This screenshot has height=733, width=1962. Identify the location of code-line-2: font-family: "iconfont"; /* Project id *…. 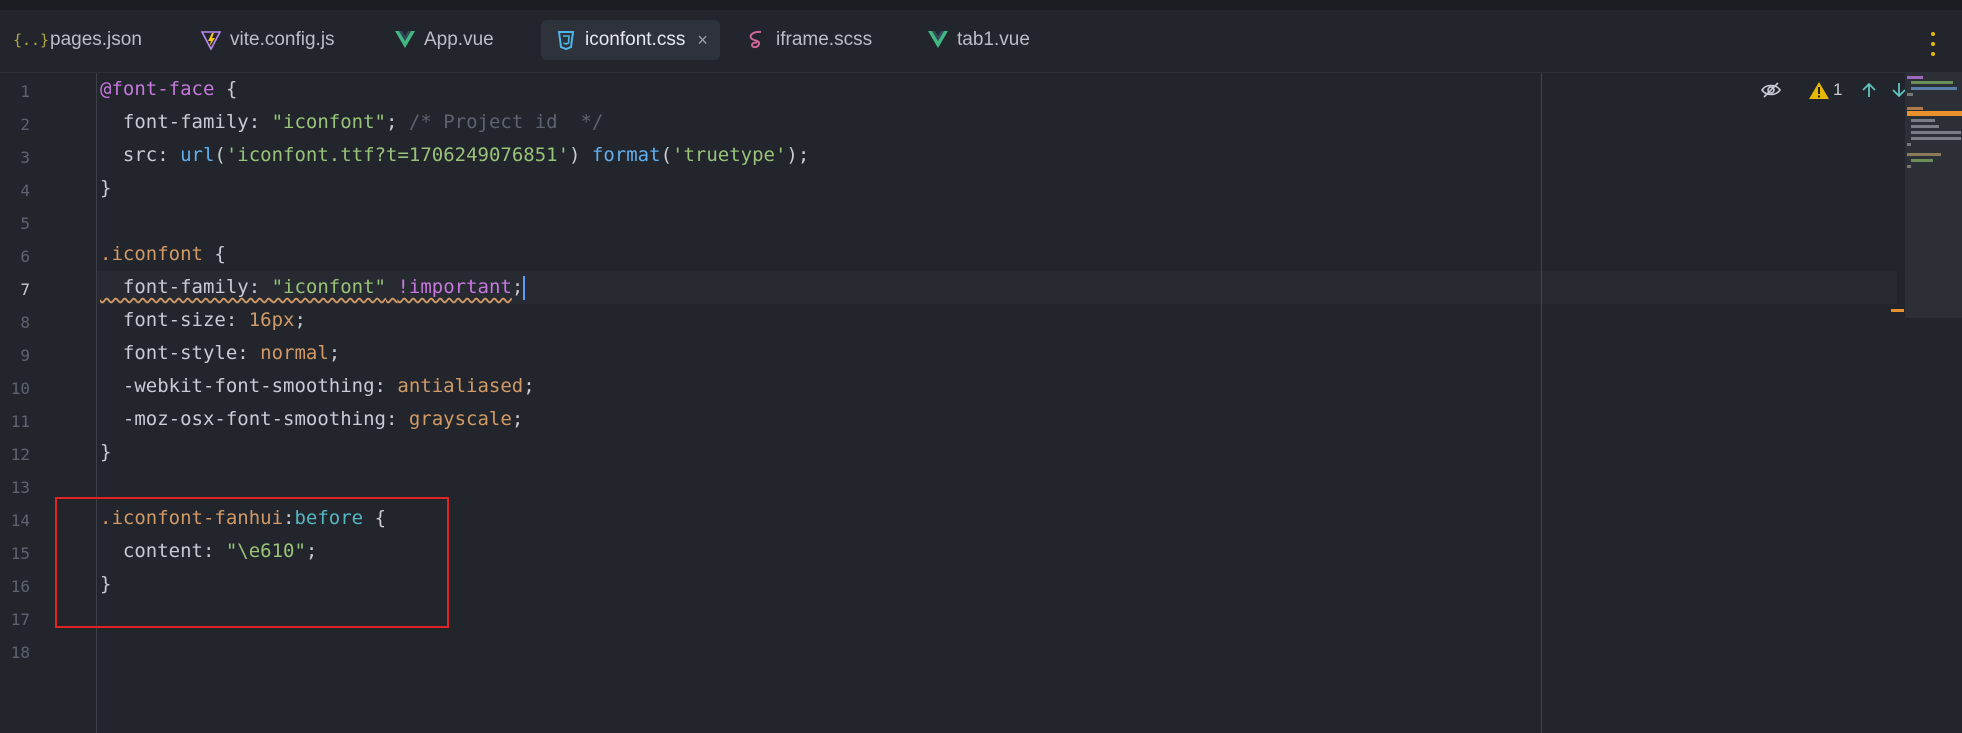
(352, 122).